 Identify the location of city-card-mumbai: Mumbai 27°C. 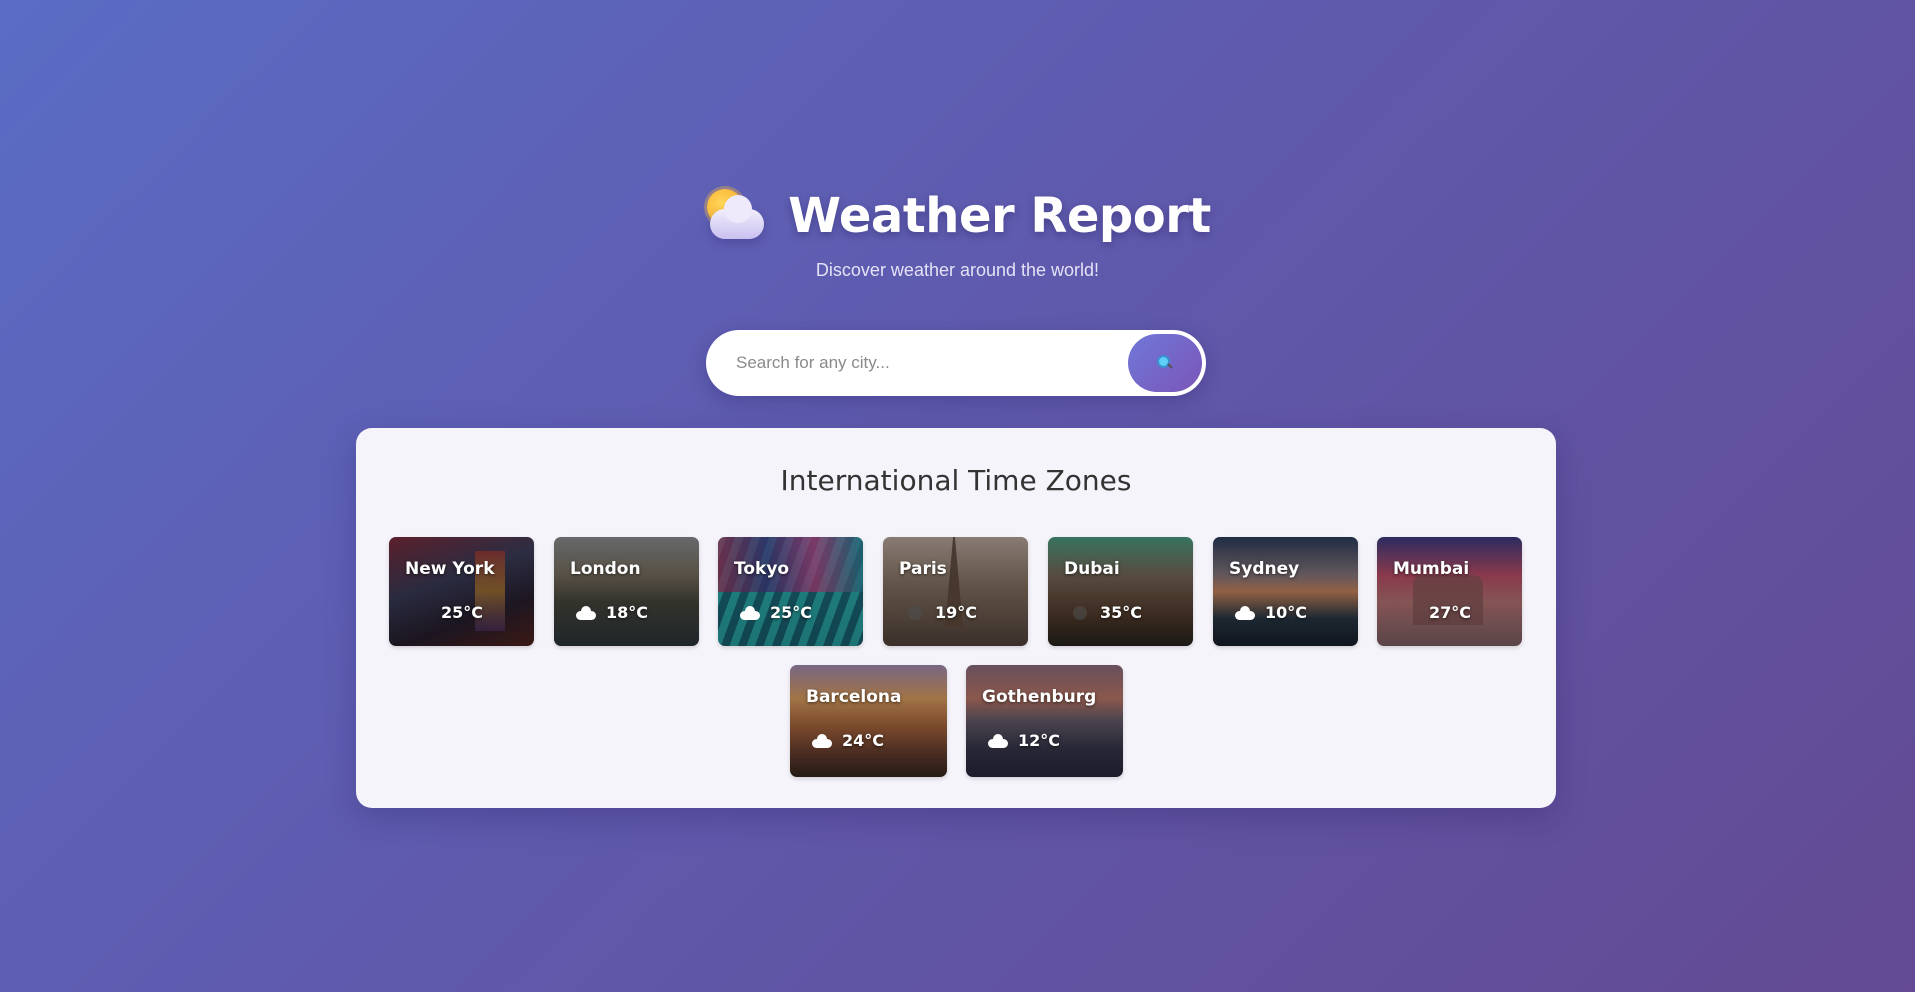
(1449, 591).